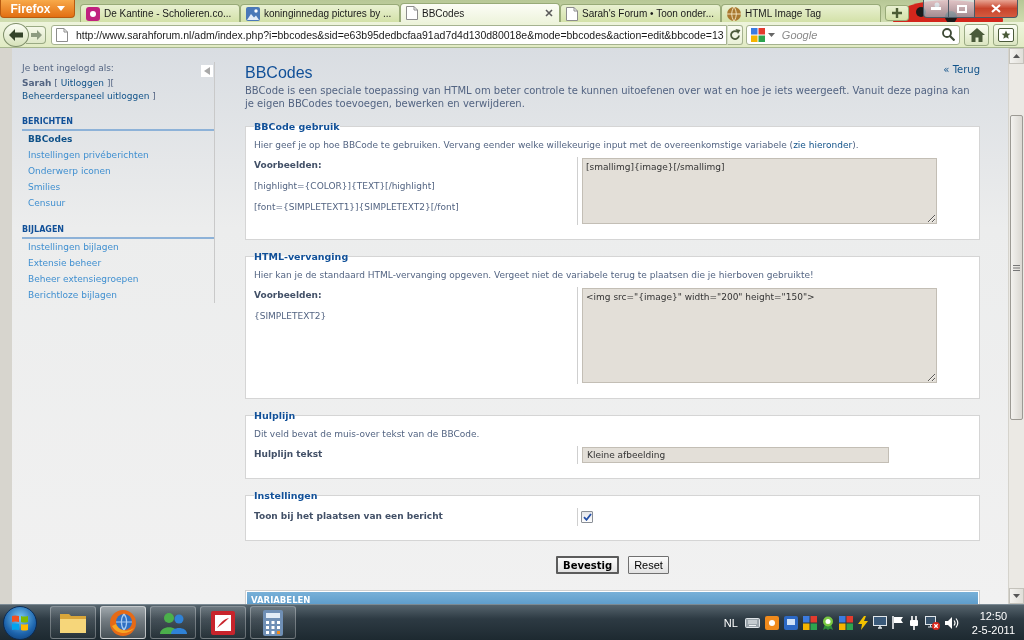  What do you see at coordinates (608, 97) in the screenshot?
I see `intro-text: BBCode is een speciale toepassing van HTML om beter controle te kunnen uitoefenen over wat en hoe je iets weergeeft. Vanuit deze pagina kan je eigen BBCodes toevoegen, bewerken en verwijderen.` at bounding box center [608, 97].